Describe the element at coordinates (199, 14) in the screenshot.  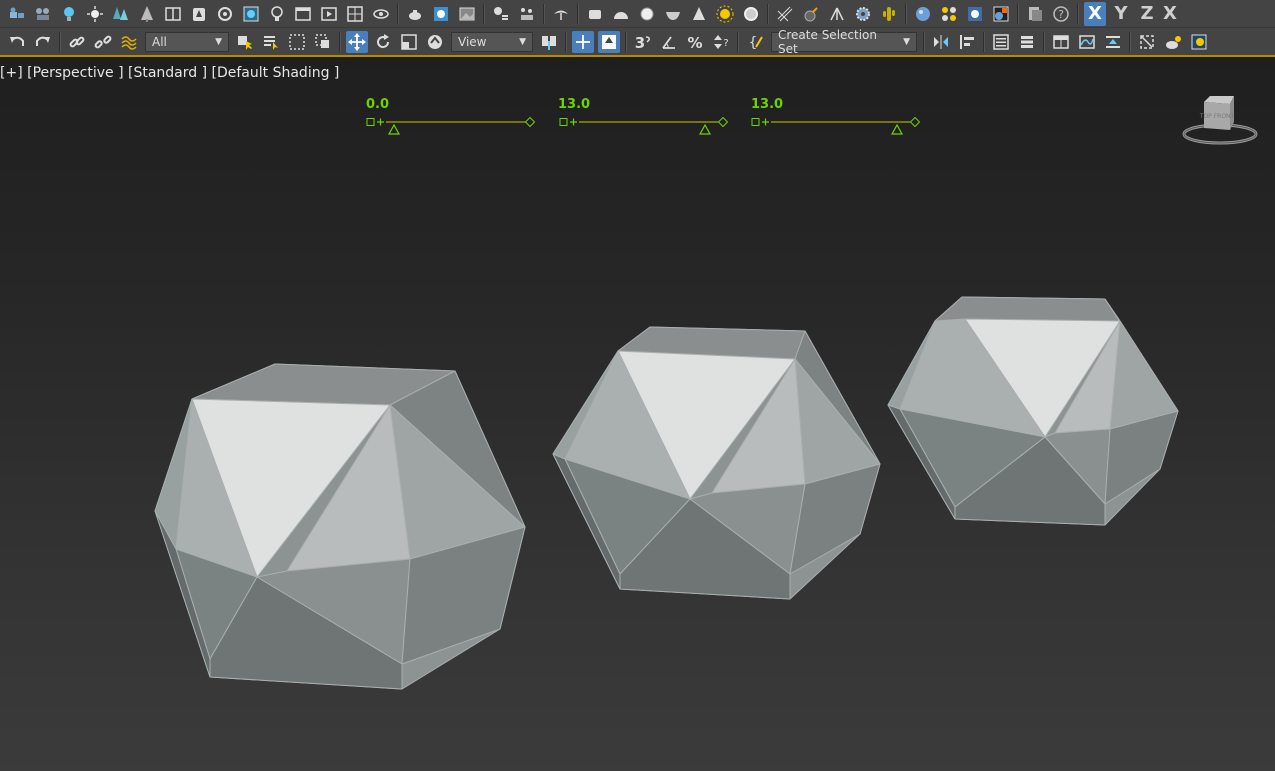
I see `bag-icon` at that location.